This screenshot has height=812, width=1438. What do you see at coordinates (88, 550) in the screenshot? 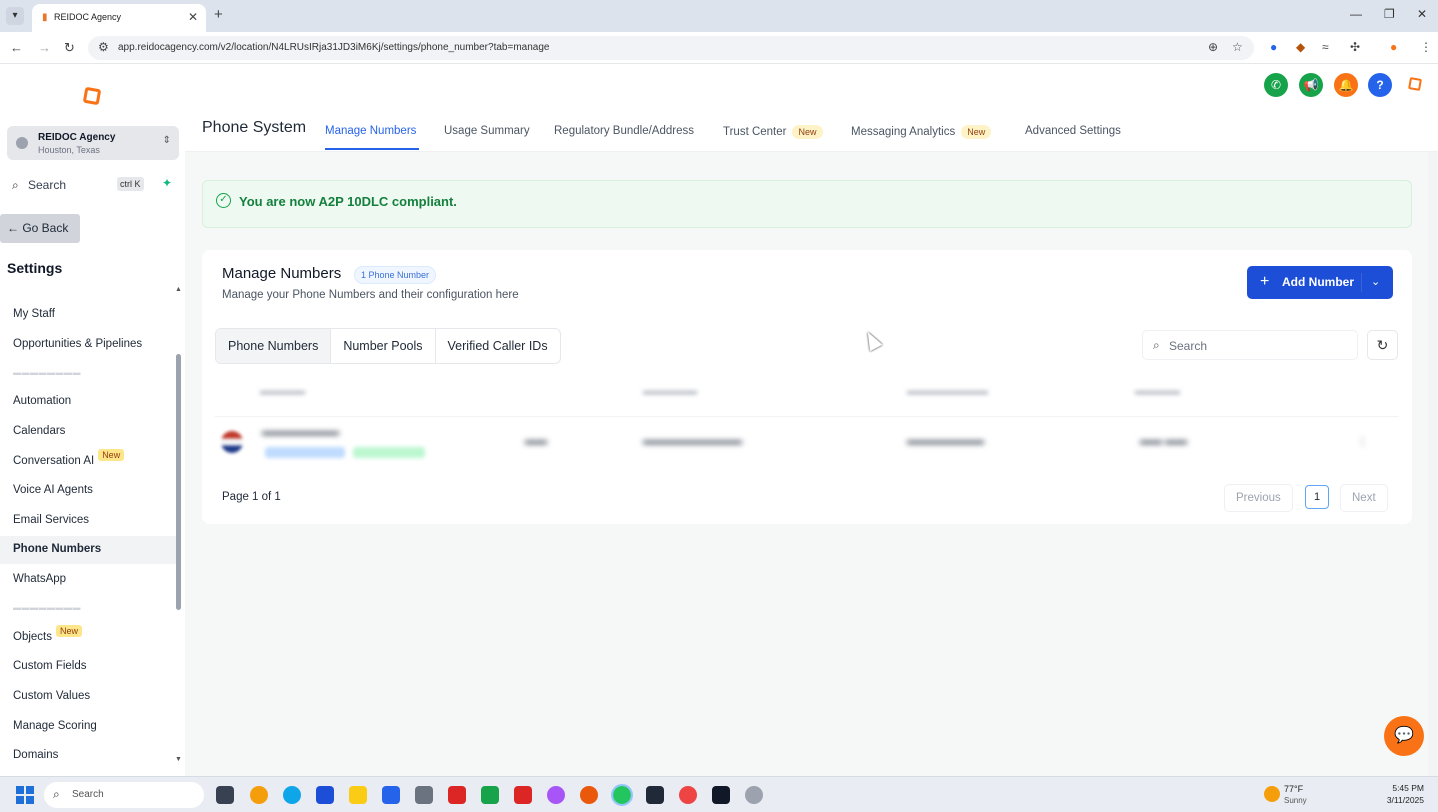
I see `sidebar-item-phone-numbers: Phone Numbers` at bounding box center [88, 550].